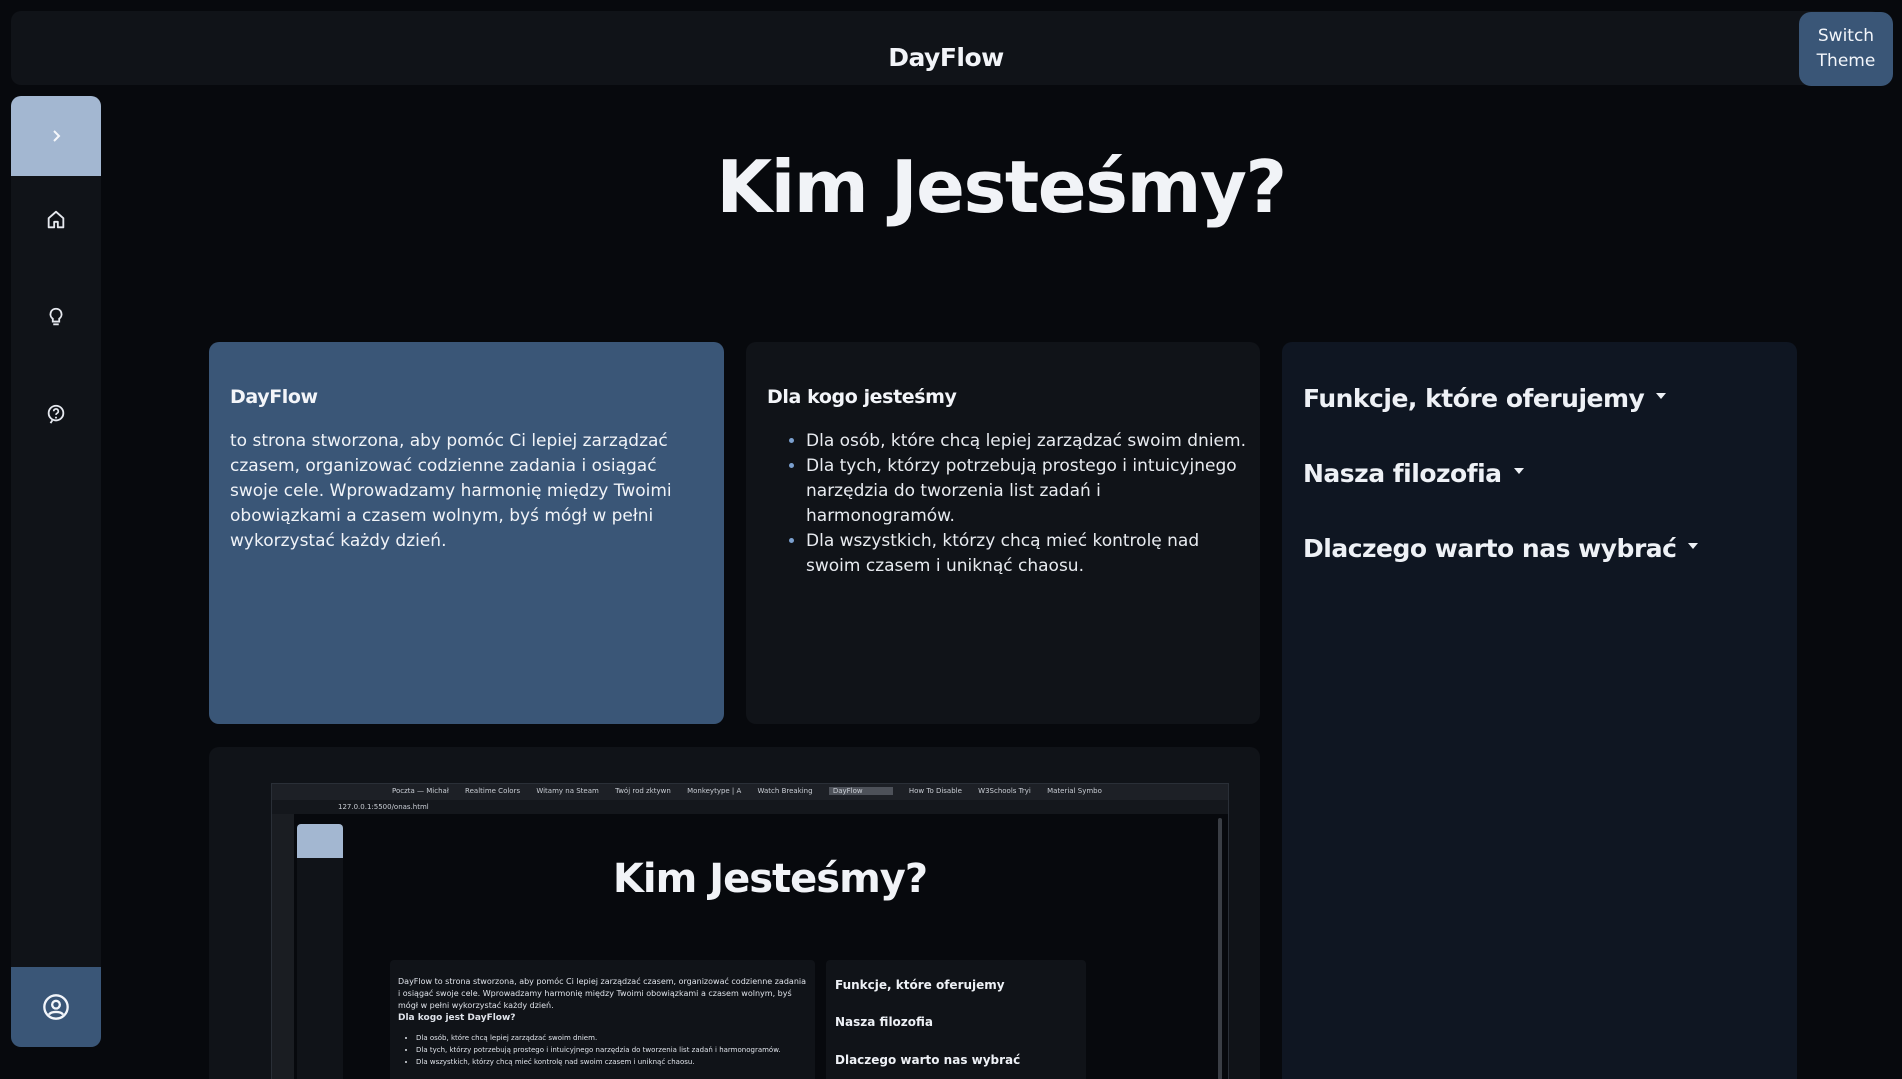 The image size is (1902, 1079). Describe the element at coordinates (1402, 473) in the screenshot. I see `accordion-label: Nasza filozofia` at that location.